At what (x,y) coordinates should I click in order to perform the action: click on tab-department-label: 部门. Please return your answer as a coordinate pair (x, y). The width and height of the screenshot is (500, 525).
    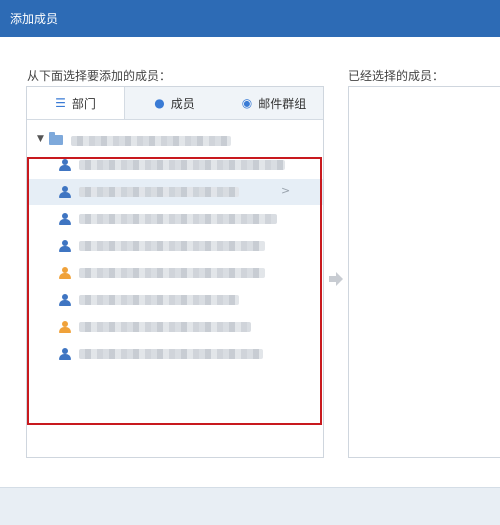
    Looking at the image, I should click on (83, 103).